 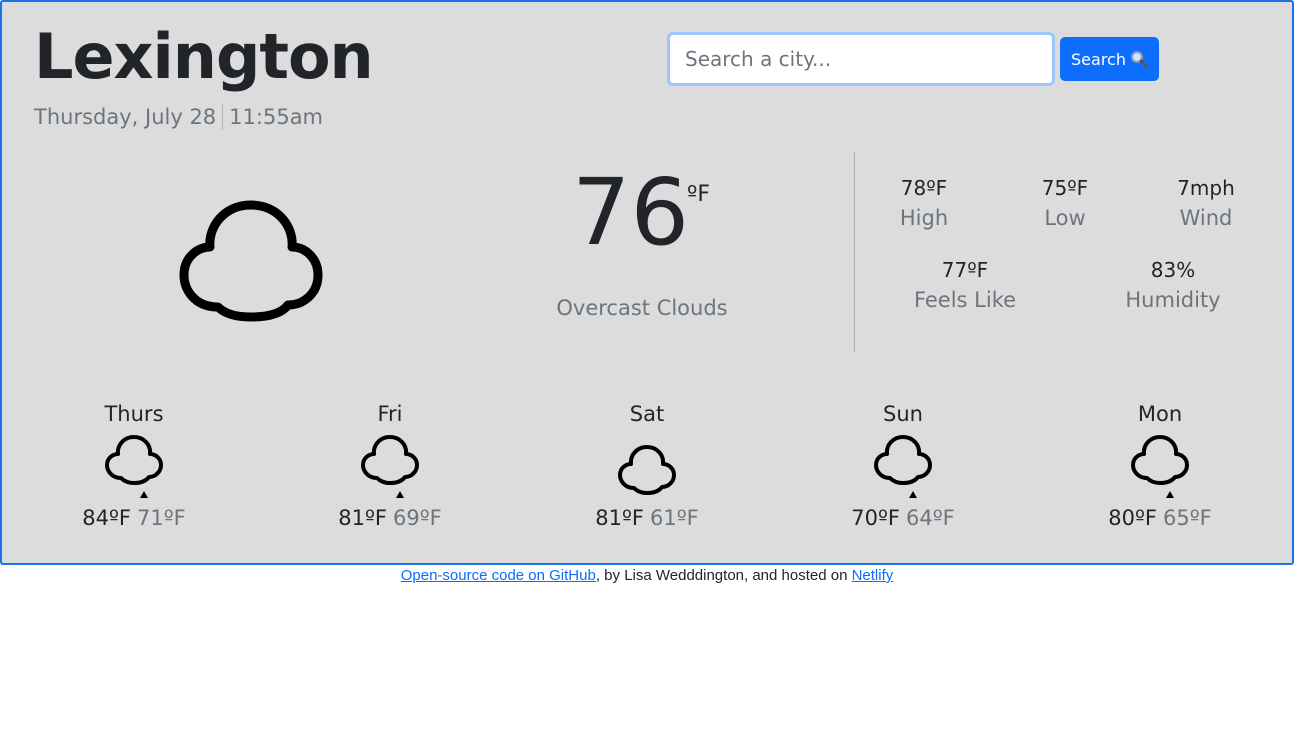 I want to click on netlify-link: Netlify, so click(x=873, y=575).